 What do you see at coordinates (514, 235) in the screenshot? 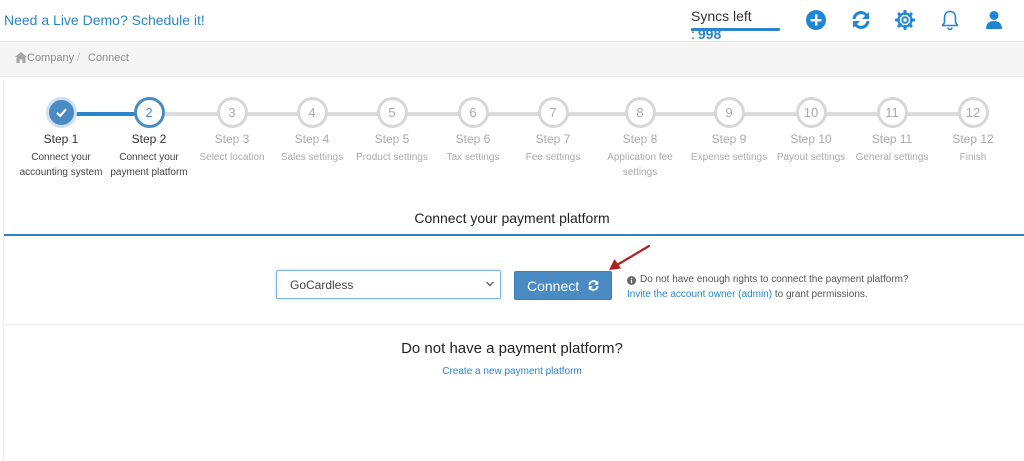
I see `section-divider` at bounding box center [514, 235].